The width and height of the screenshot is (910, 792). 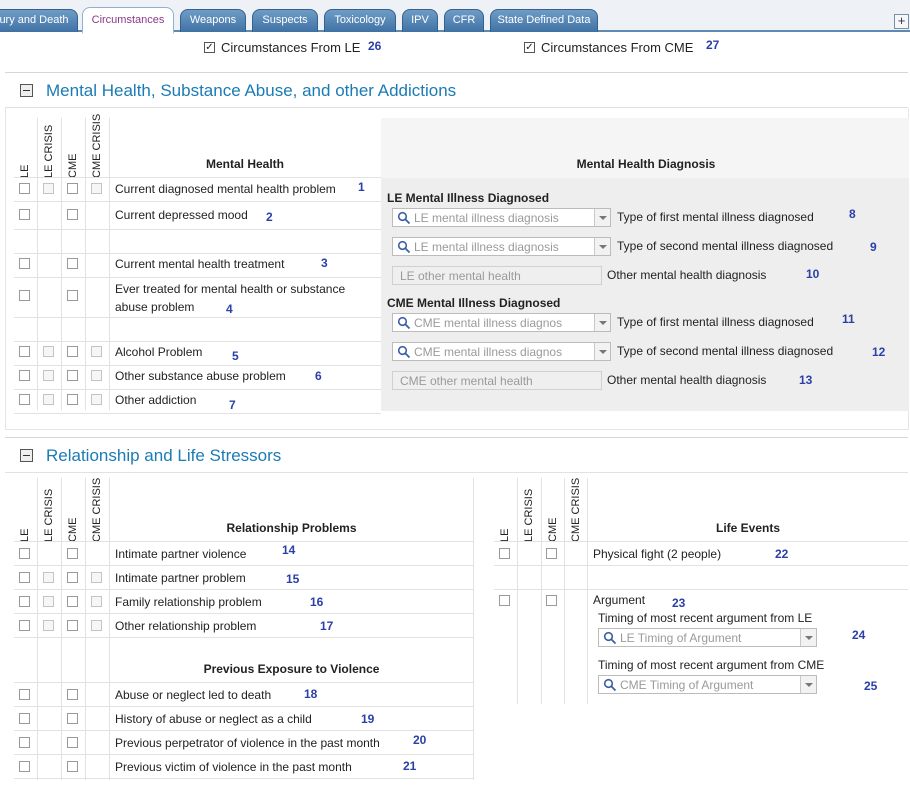 I want to click on row4-cme-checkbox, so click(x=72, y=295).